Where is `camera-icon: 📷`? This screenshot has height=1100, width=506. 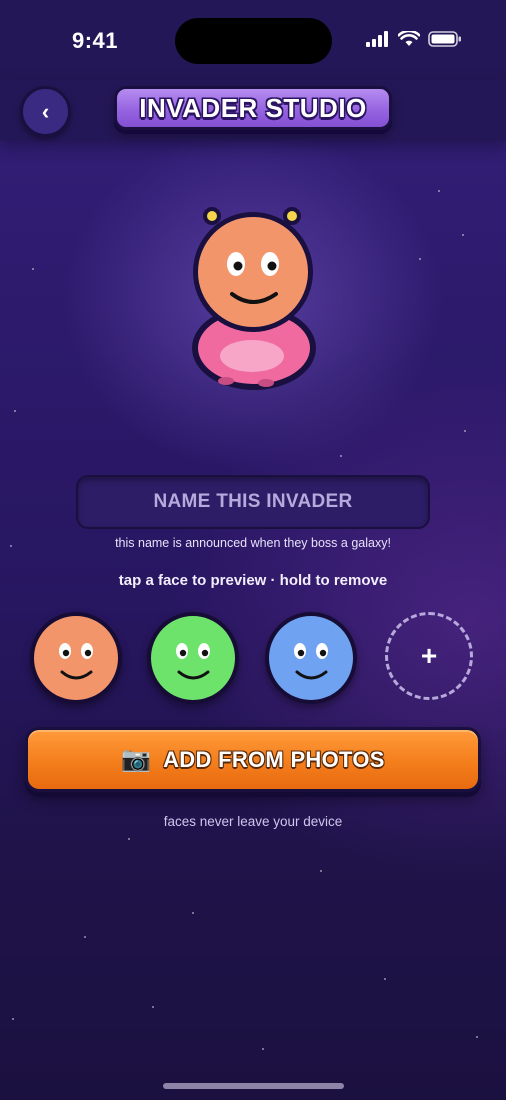 camera-icon: 📷 is located at coordinates (136, 759).